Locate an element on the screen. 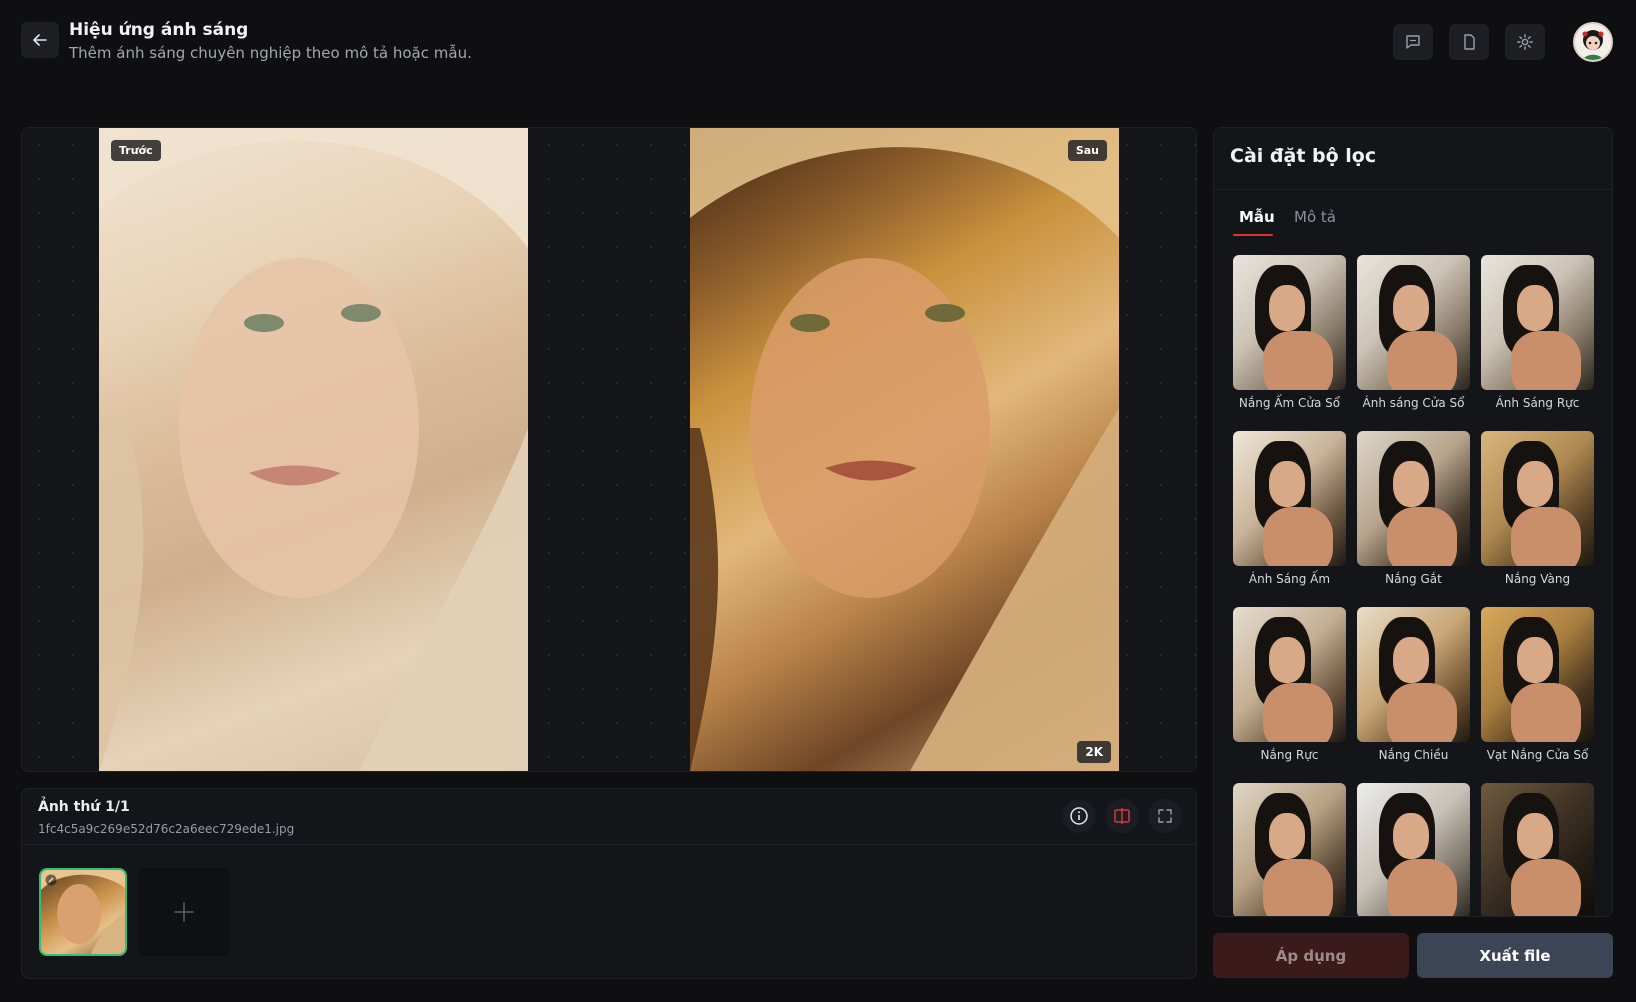  page-title: Hiệu ứng ánh sáng is located at coordinates (159, 30).